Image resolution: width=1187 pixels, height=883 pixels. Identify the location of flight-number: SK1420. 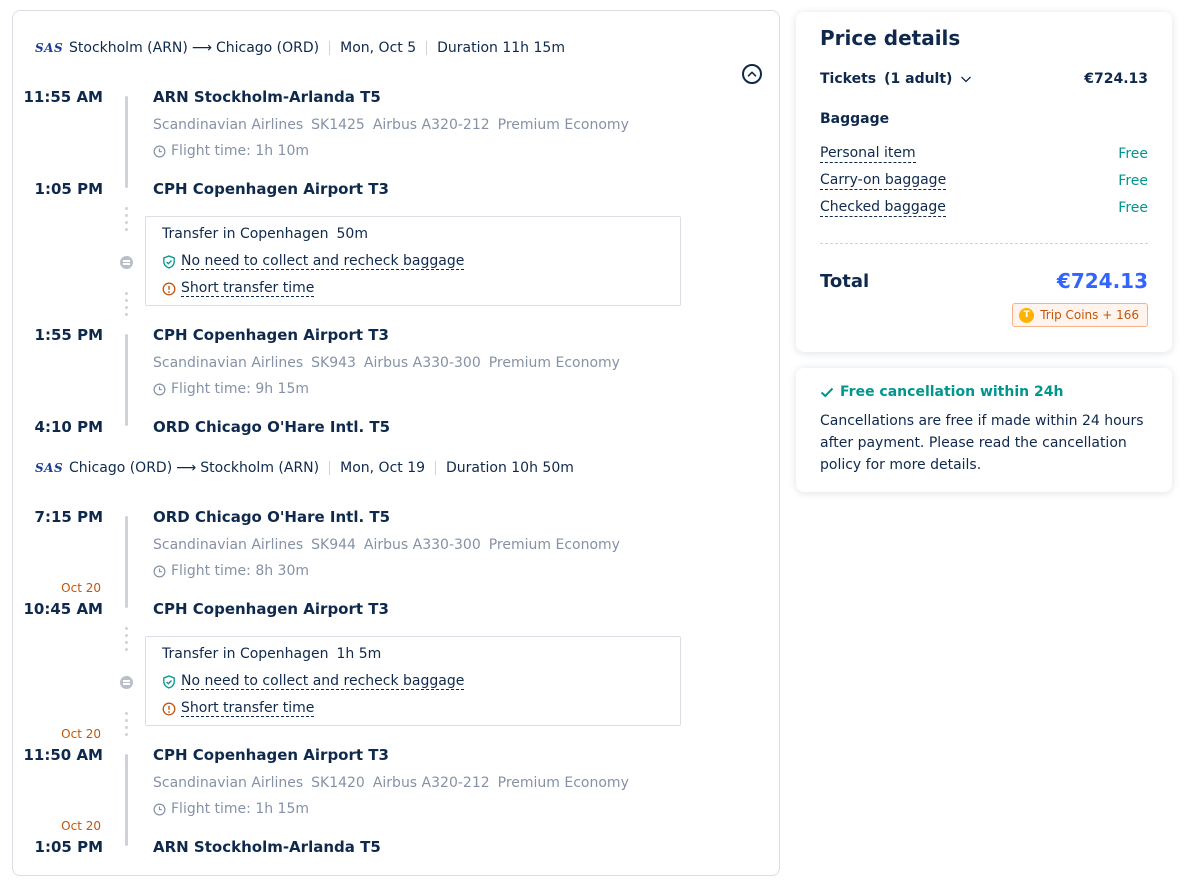
(338, 783).